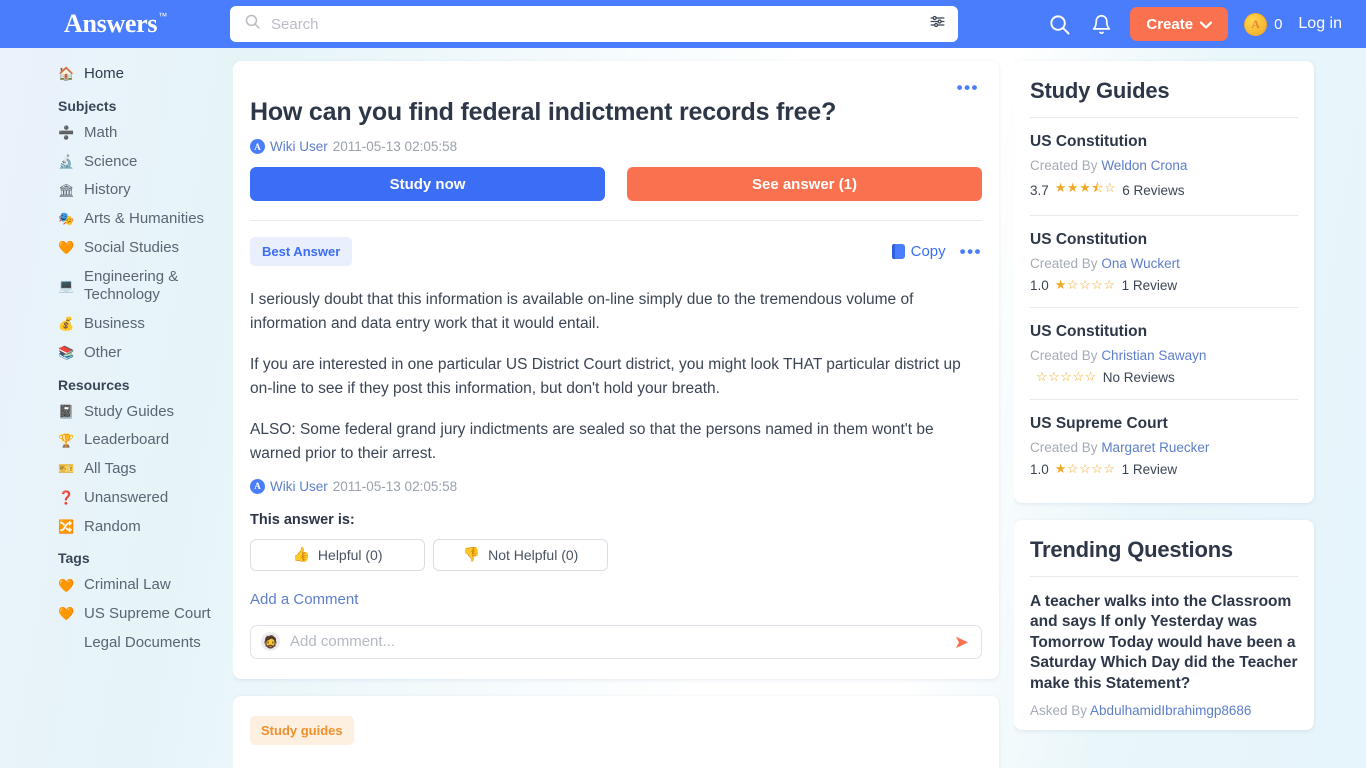 This screenshot has width=1366, height=768. I want to click on sidebar-item-all-tags: 🎫 All Tags, so click(116, 469).